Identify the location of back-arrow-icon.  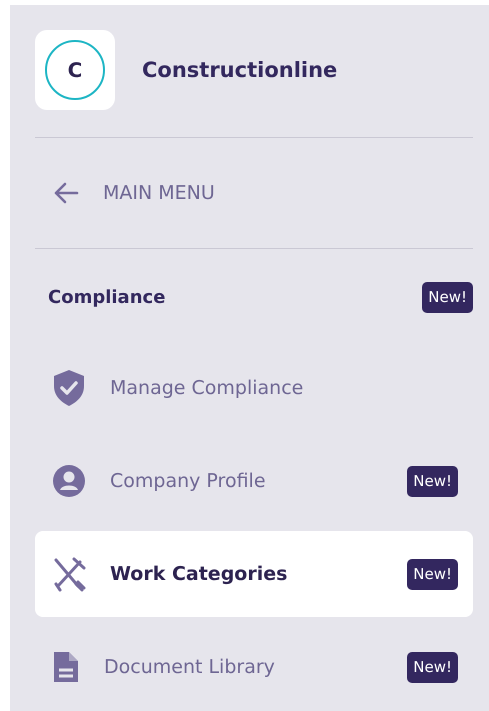
(66, 193).